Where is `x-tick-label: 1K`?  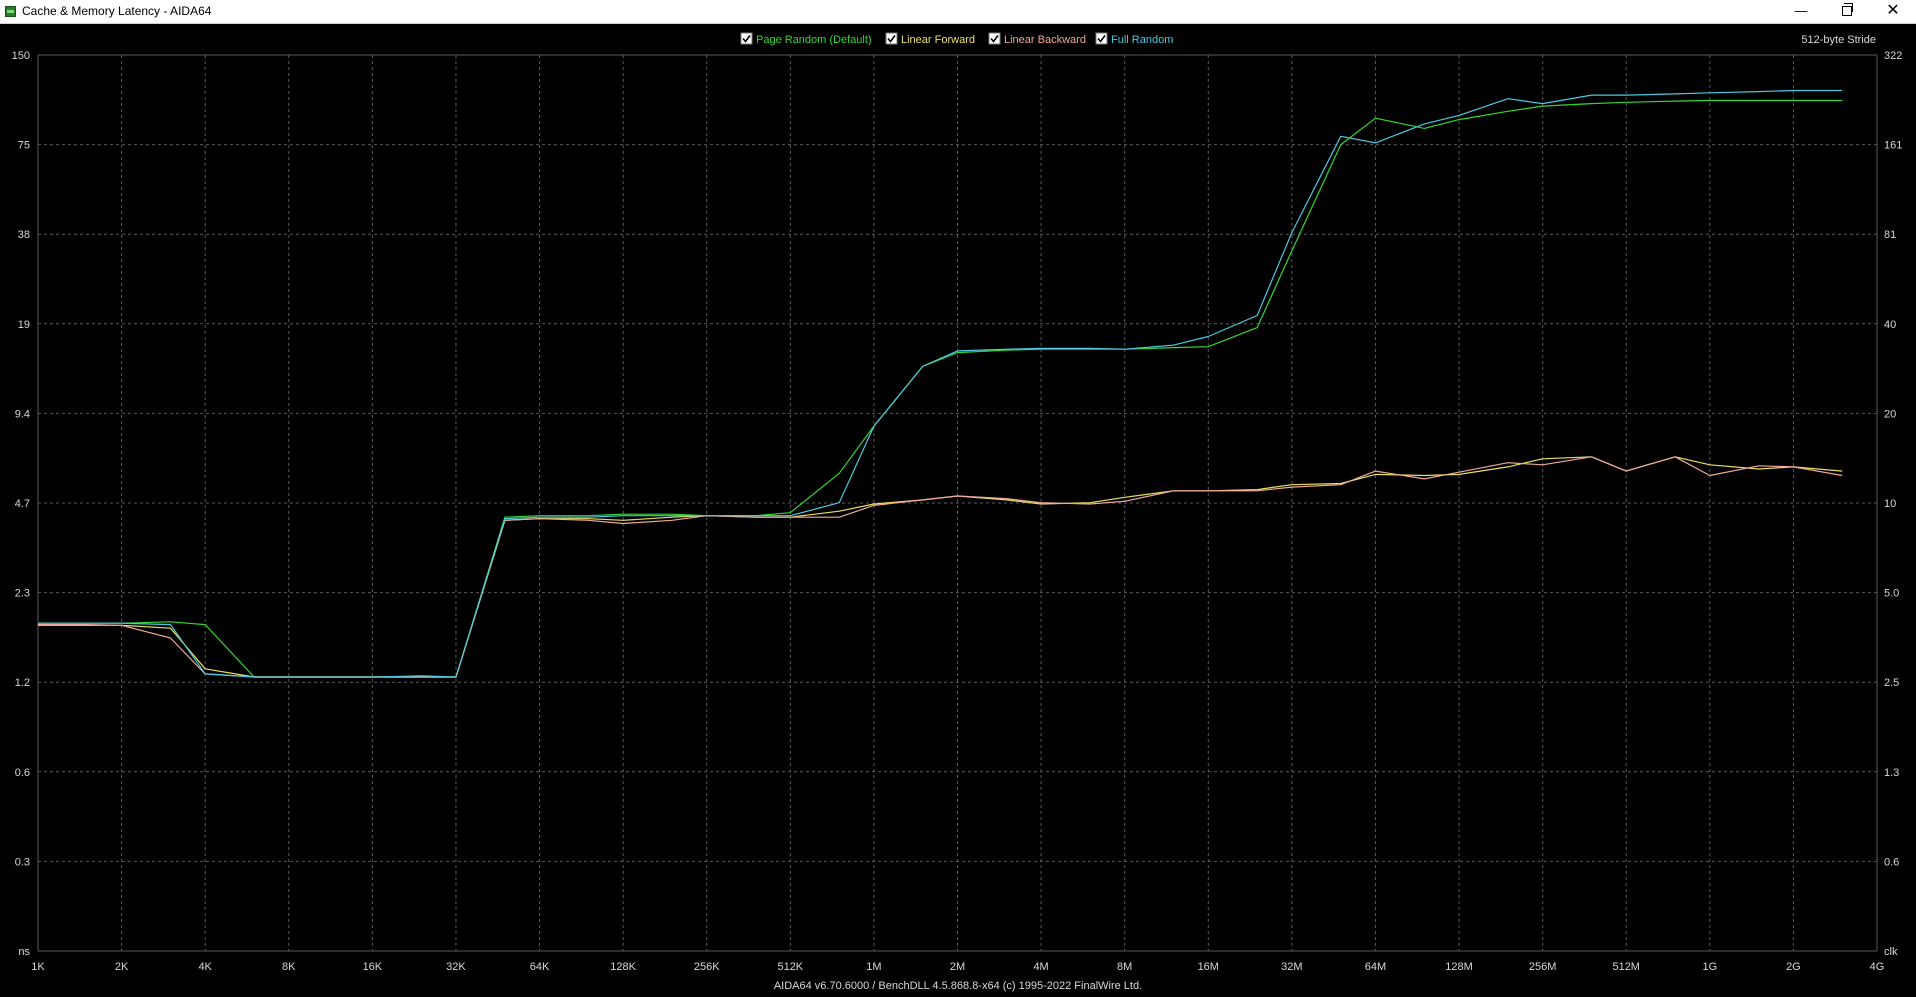
x-tick-label: 1K is located at coordinates (38, 967).